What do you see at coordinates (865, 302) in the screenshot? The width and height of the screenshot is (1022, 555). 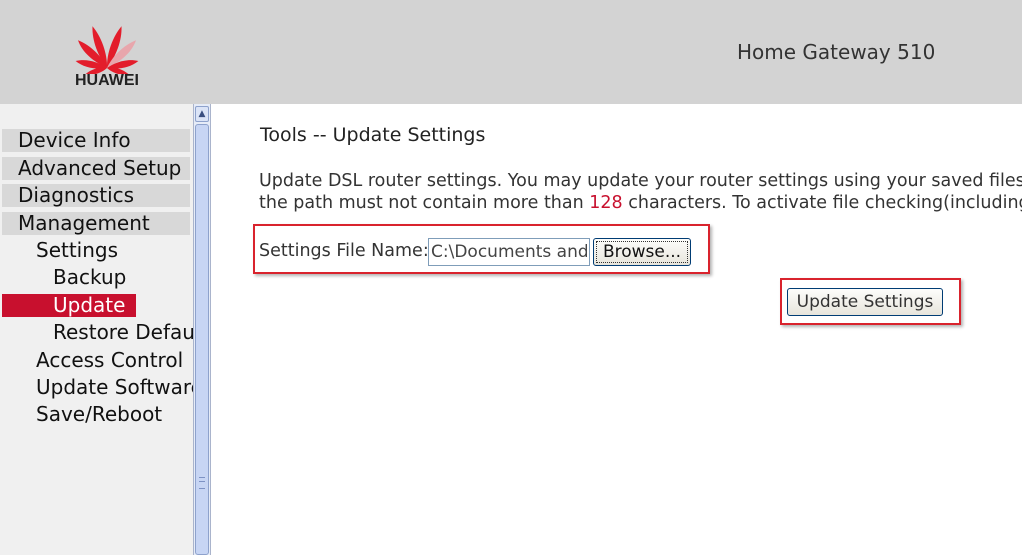 I see `update-settings-button: Update Settings` at bounding box center [865, 302].